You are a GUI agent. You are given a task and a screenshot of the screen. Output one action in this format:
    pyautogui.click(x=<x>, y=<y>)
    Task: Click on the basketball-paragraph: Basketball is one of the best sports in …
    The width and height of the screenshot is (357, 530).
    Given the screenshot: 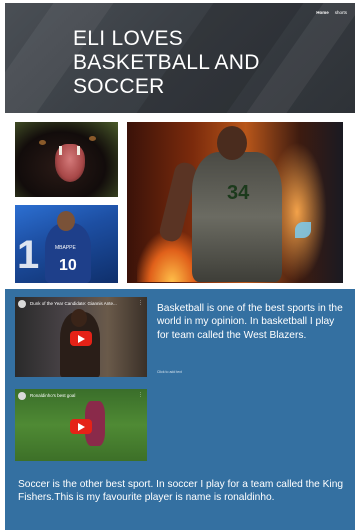 What is the action you would take?
    pyautogui.click(x=250, y=322)
    